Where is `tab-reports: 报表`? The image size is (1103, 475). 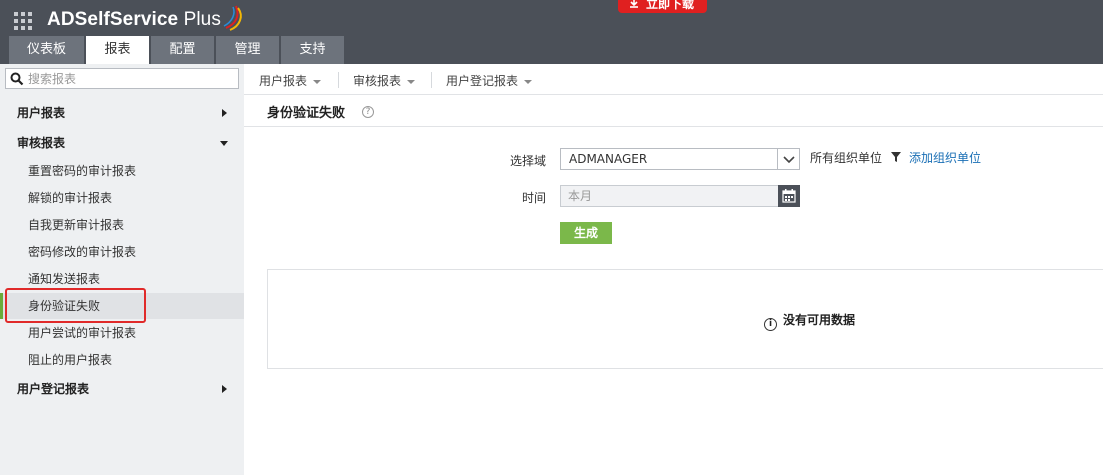
tab-reports: 报表 is located at coordinates (117, 50).